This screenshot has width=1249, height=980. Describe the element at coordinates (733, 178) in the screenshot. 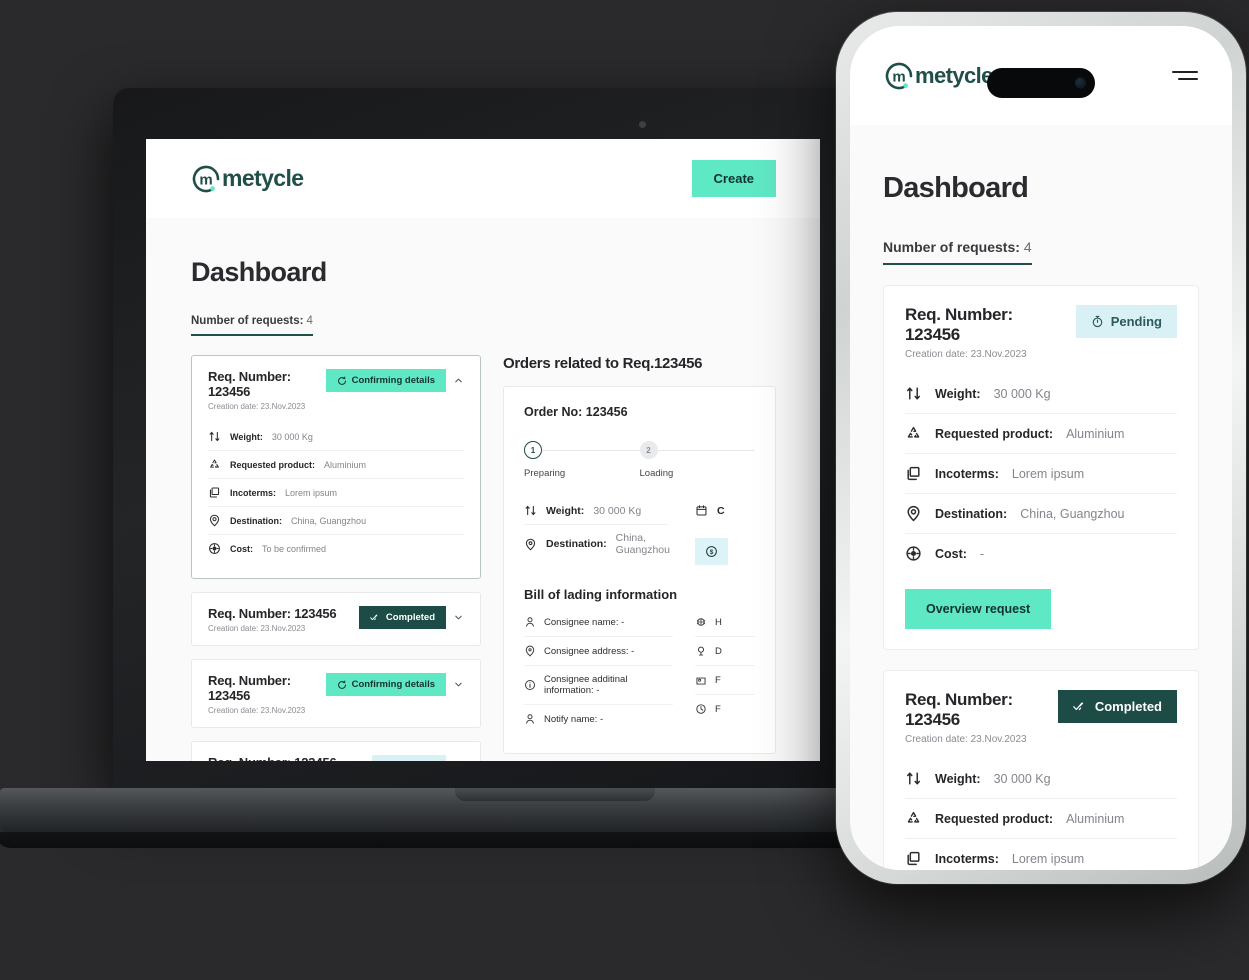

I see `create-button: Create` at that location.